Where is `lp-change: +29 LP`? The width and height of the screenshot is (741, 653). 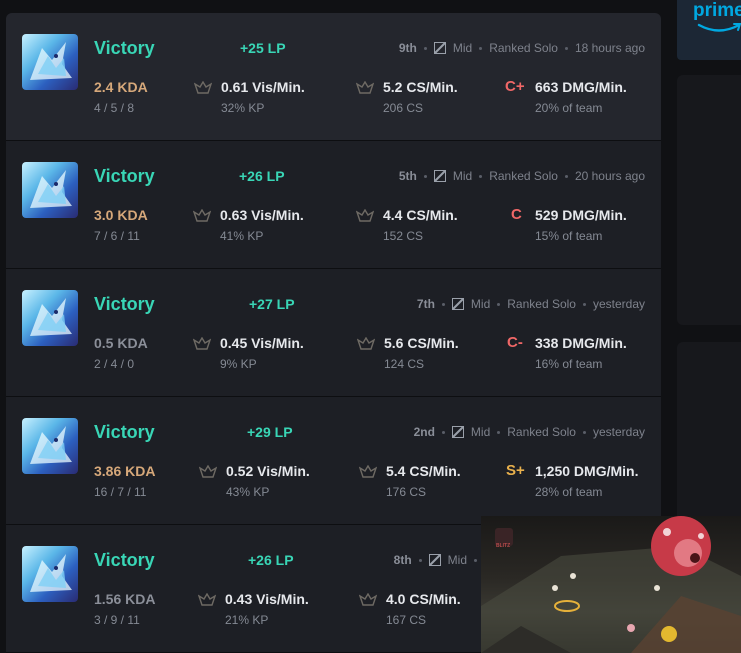
lp-change: +29 LP is located at coordinates (270, 432).